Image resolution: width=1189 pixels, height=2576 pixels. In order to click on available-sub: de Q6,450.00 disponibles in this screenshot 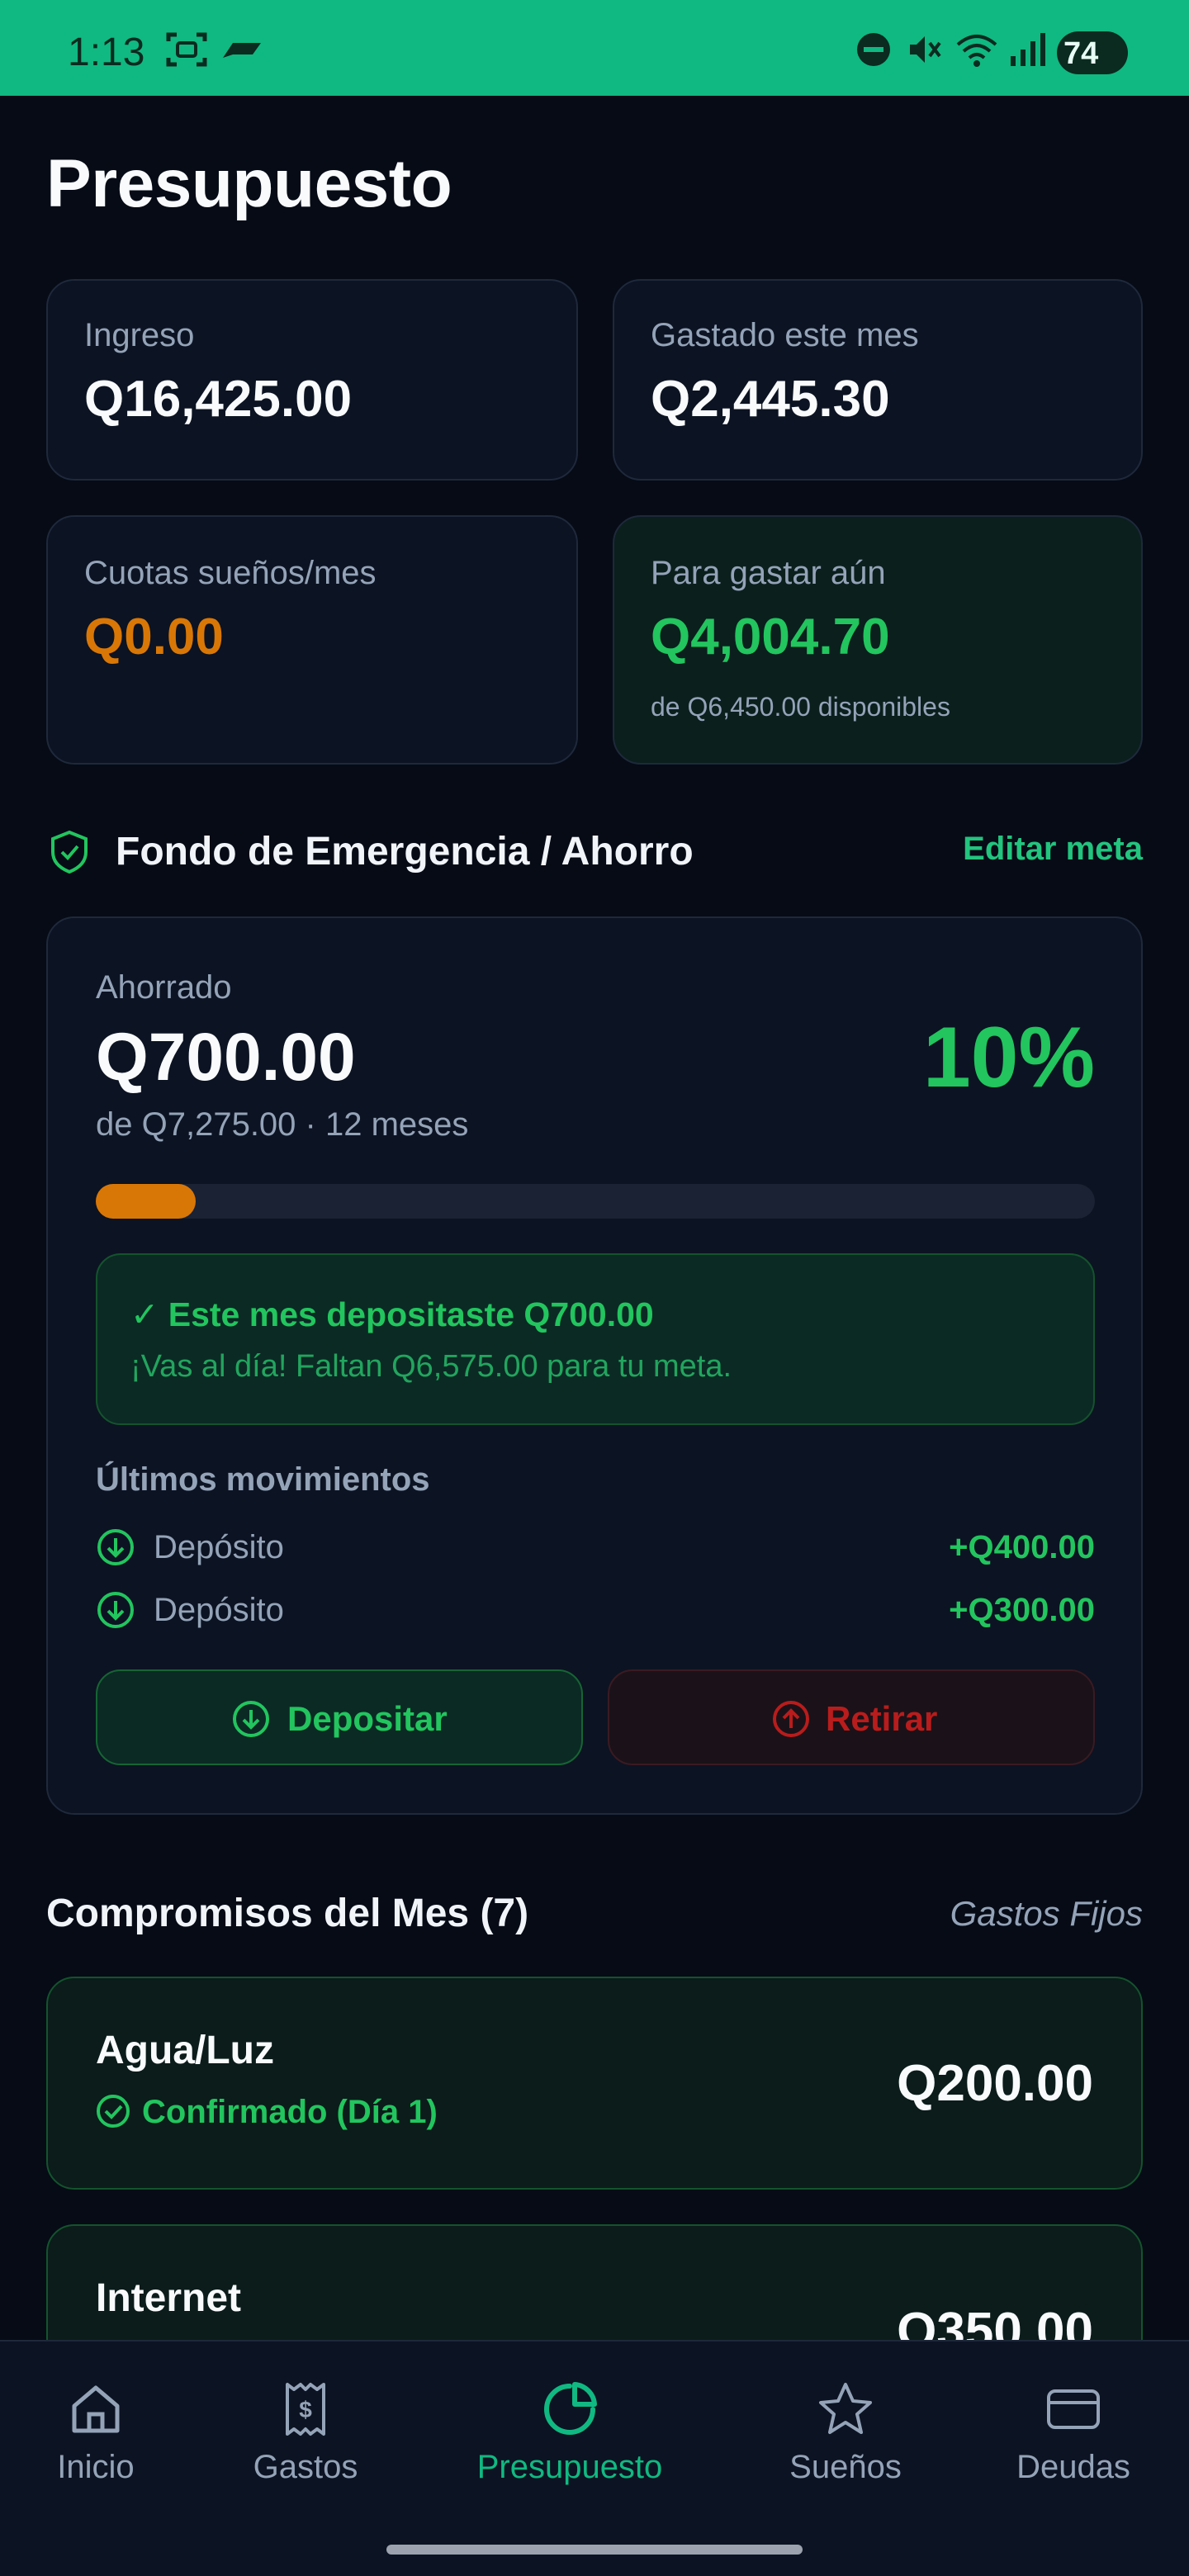, I will do `click(800, 707)`.